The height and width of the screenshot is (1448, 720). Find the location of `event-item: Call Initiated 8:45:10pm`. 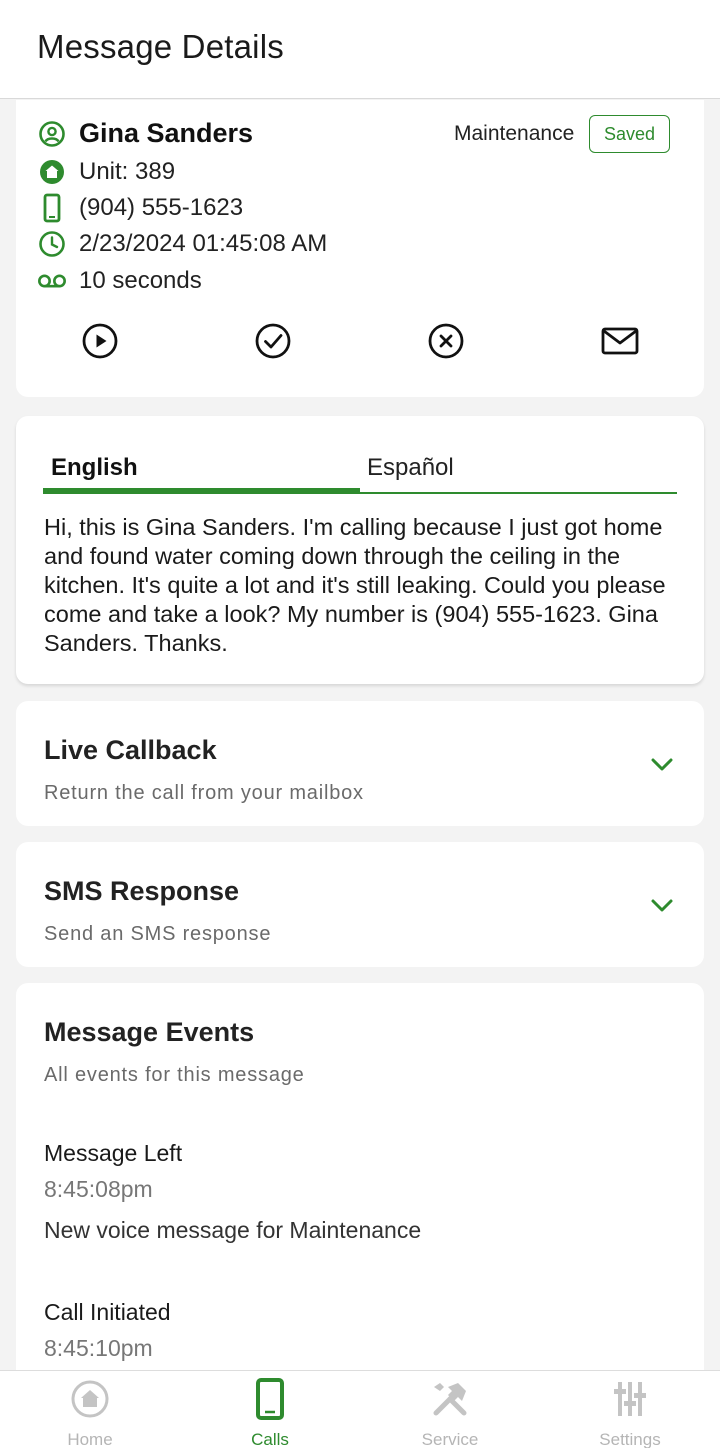

event-item: Call Initiated 8:45:10pm is located at coordinates (107, 1330).